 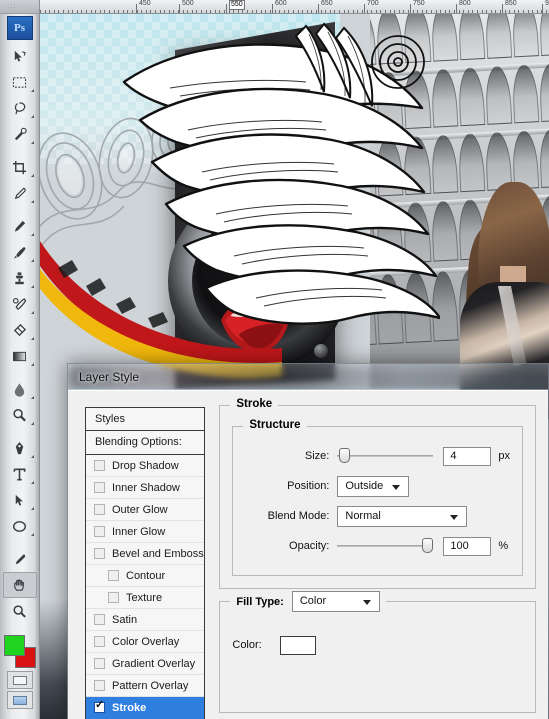 I want to click on opacity-slider-track, so click(x=385, y=546).